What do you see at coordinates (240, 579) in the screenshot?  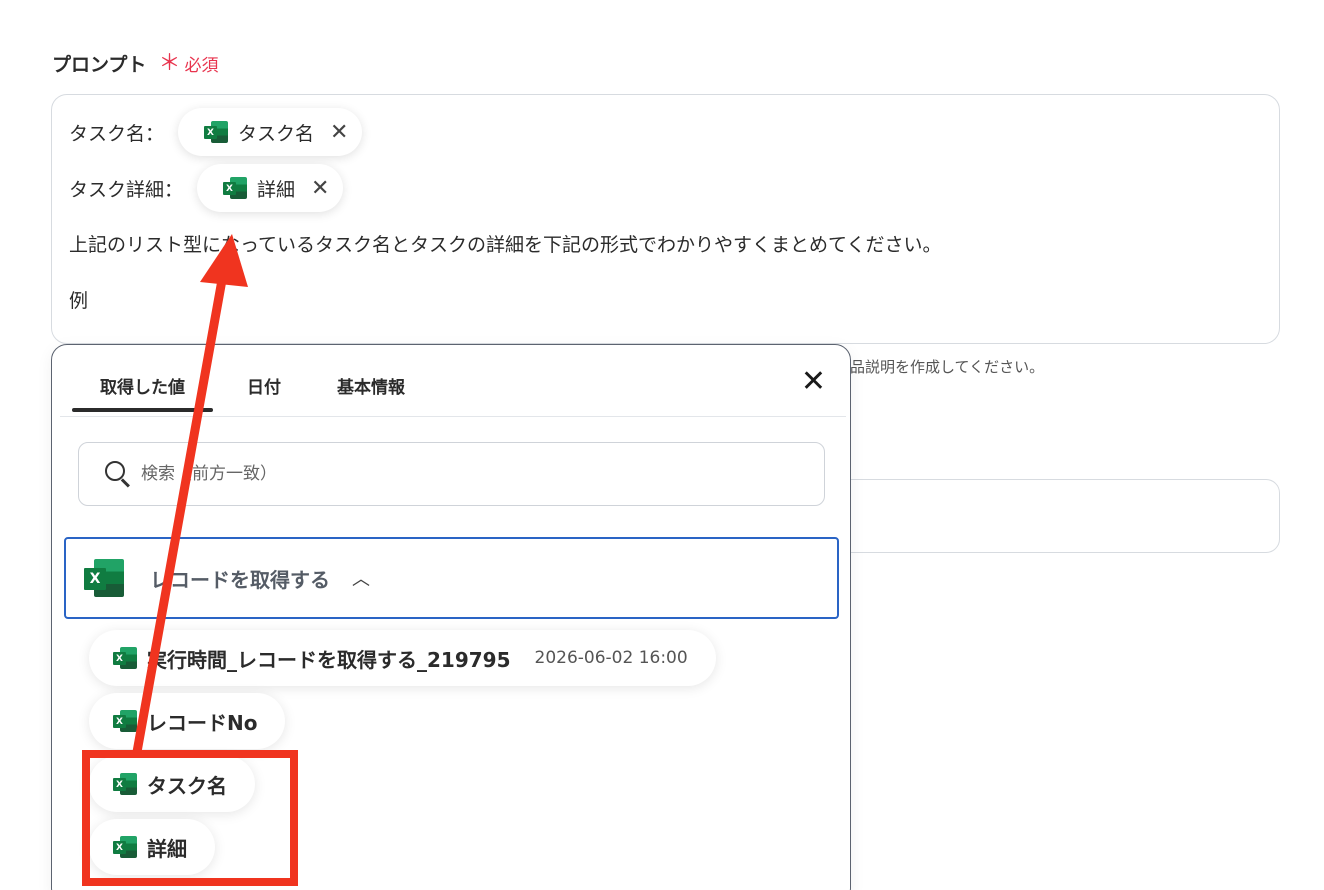 I see `section-title: レコードを取得する` at bounding box center [240, 579].